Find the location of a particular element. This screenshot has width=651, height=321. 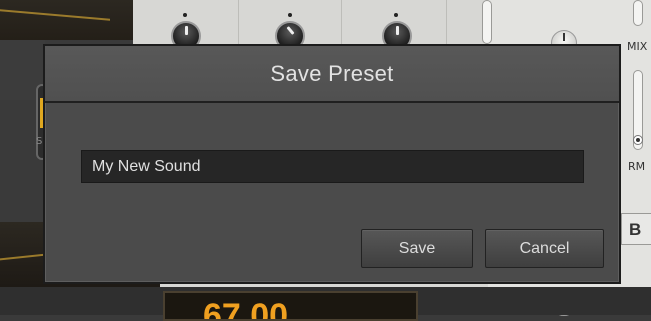

background-divider-track is located at coordinates (487, 22).